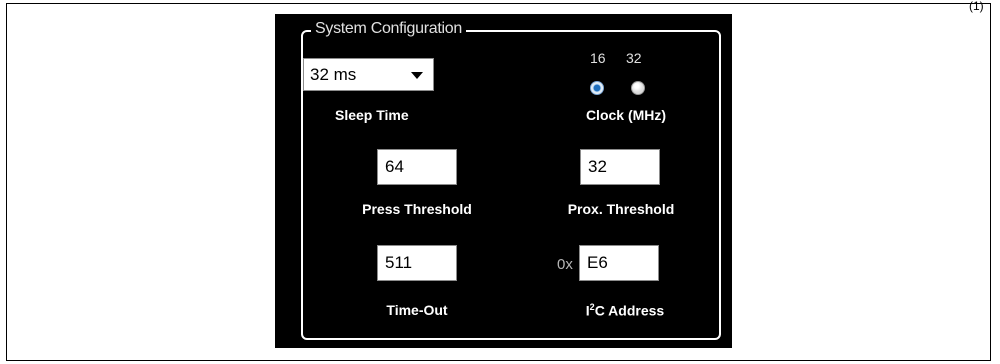 Image resolution: width=1000 pixels, height=364 pixels. Describe the element at coordinates (417, 167) in the screenshot. I see `press-threshold-field: 64` at that location.